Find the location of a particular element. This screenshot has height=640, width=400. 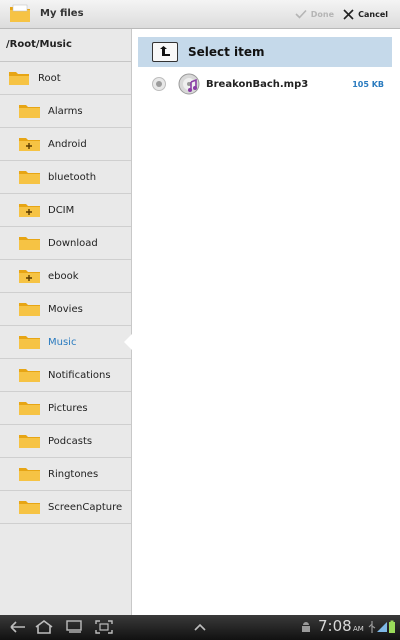

tree-item-label: Download is located at coordinates (73, 243).